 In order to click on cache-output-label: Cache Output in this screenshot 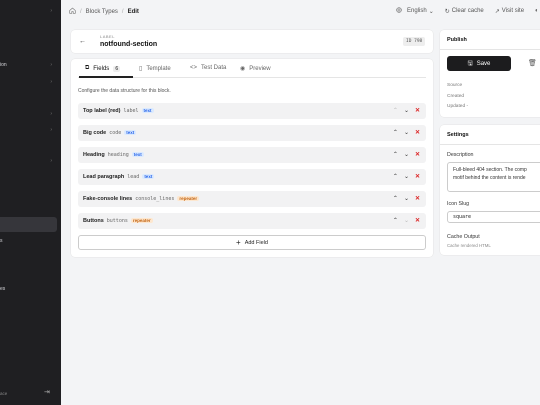, I will do `click(463, 237)`.